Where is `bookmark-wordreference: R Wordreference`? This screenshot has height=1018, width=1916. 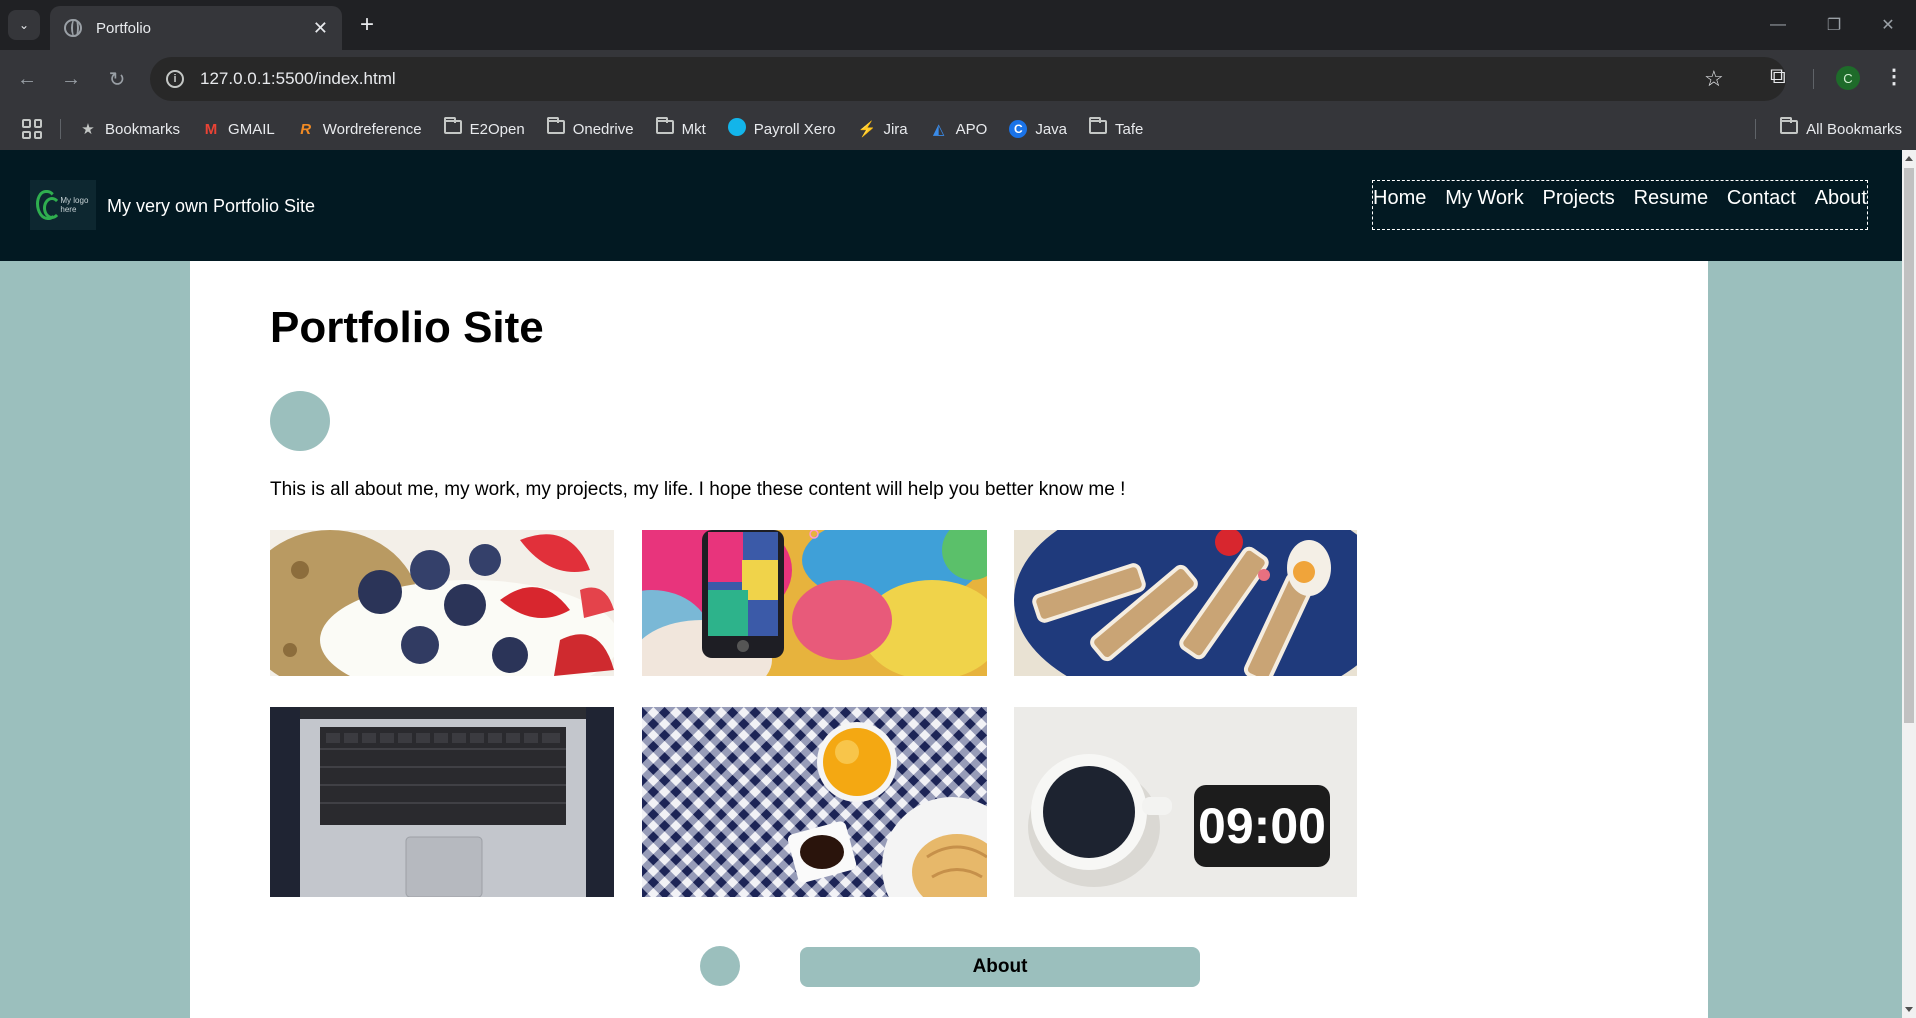
bookmark-wordreference: R Wordreference is located at coordinates (359, 129).